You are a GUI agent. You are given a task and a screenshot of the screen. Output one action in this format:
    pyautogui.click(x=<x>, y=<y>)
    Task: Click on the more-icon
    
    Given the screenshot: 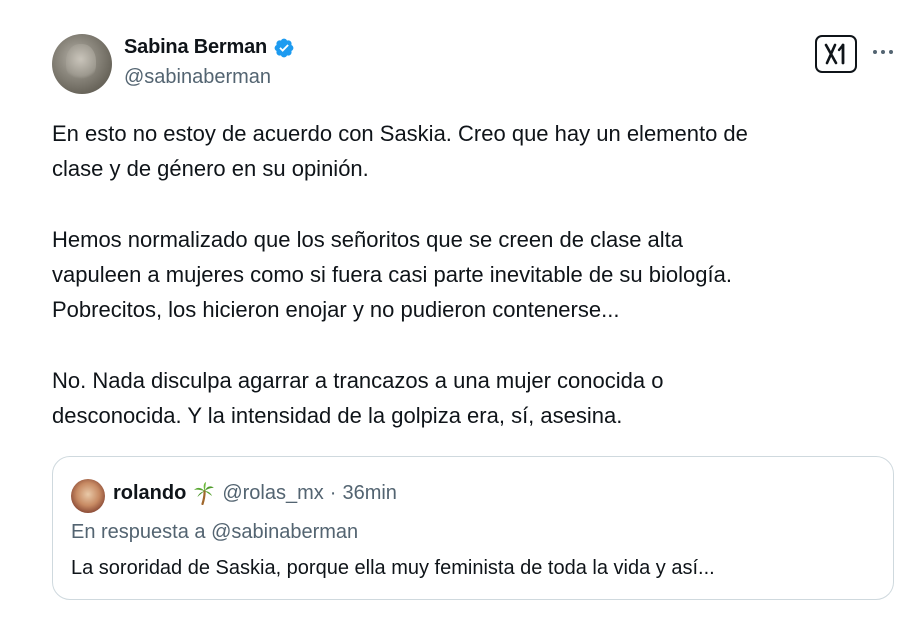 What is the action you would take?
    pyautogui.click(x=883, y=52)
    